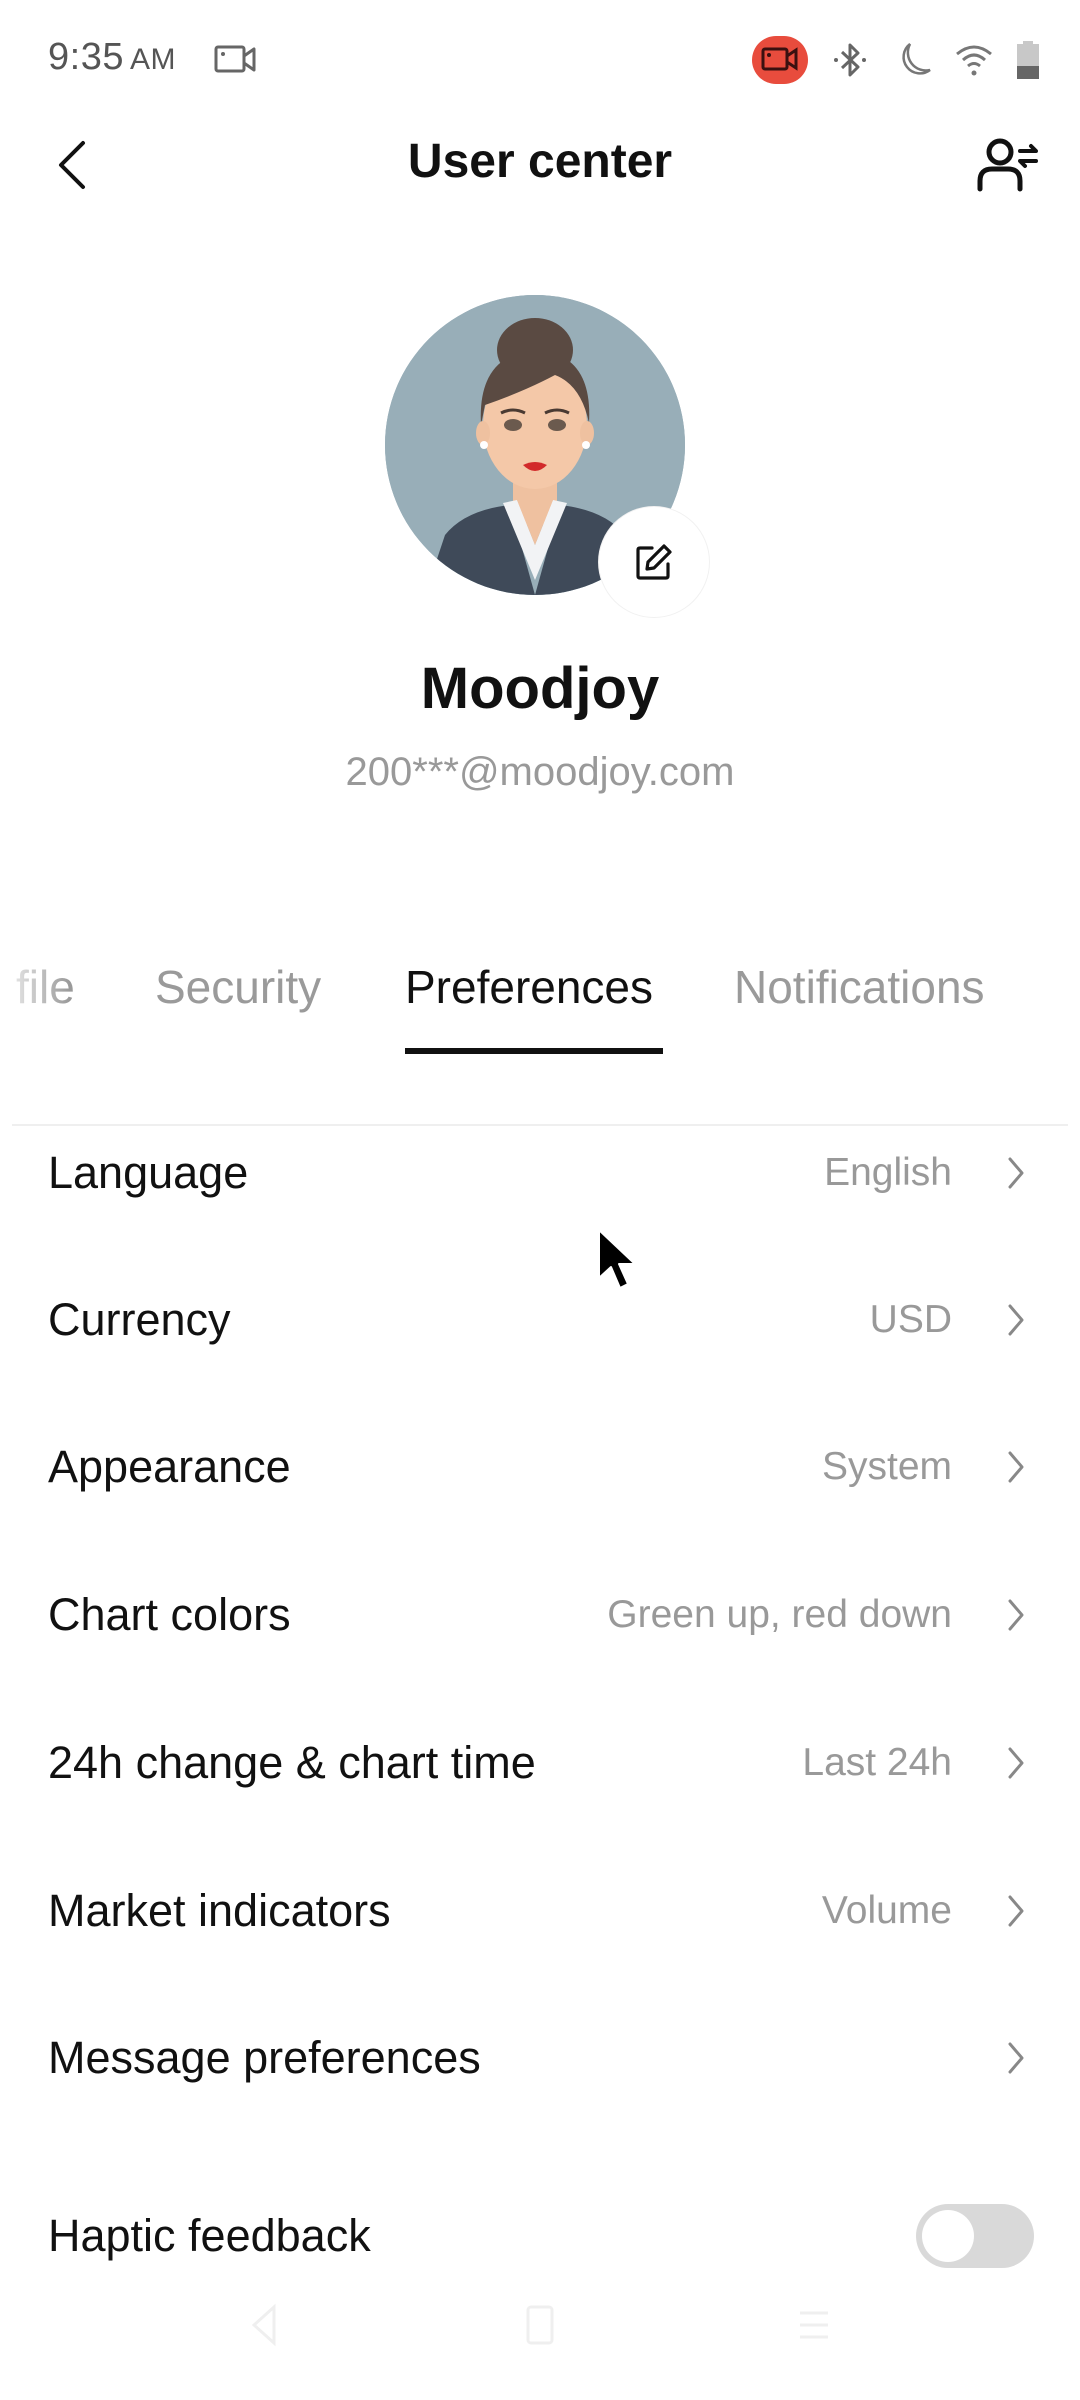 The image size is (1080, 2400). What do you see at coordinates (886, 1910) in the screenshot?
I see `pref-value: Volume` at bounding box center [886, 1910].